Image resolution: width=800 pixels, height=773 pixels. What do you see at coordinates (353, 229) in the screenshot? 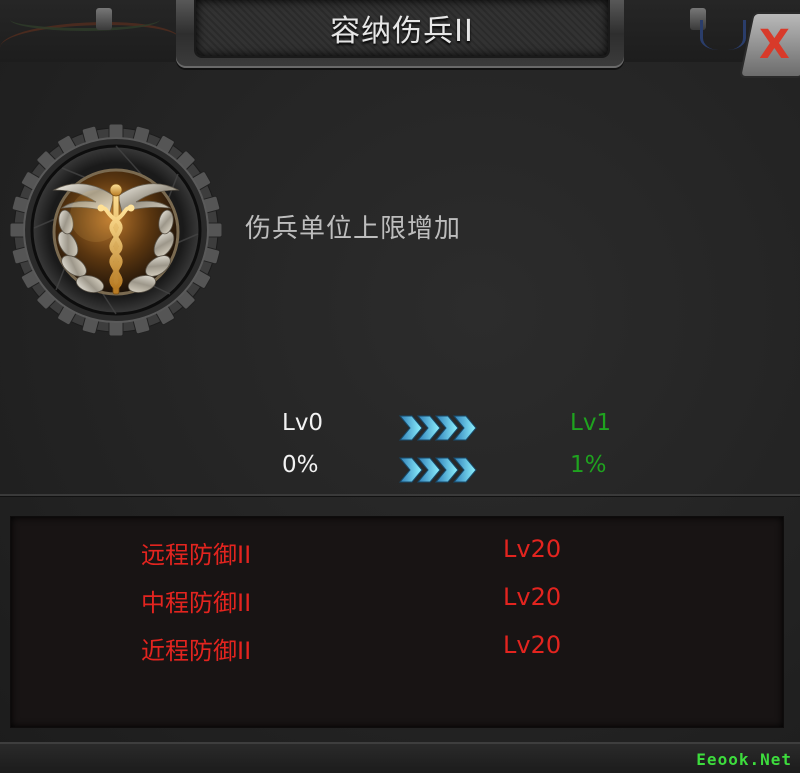
I see `skill-description: 伤兵单位上限增加` at bounding box center [353, 229].